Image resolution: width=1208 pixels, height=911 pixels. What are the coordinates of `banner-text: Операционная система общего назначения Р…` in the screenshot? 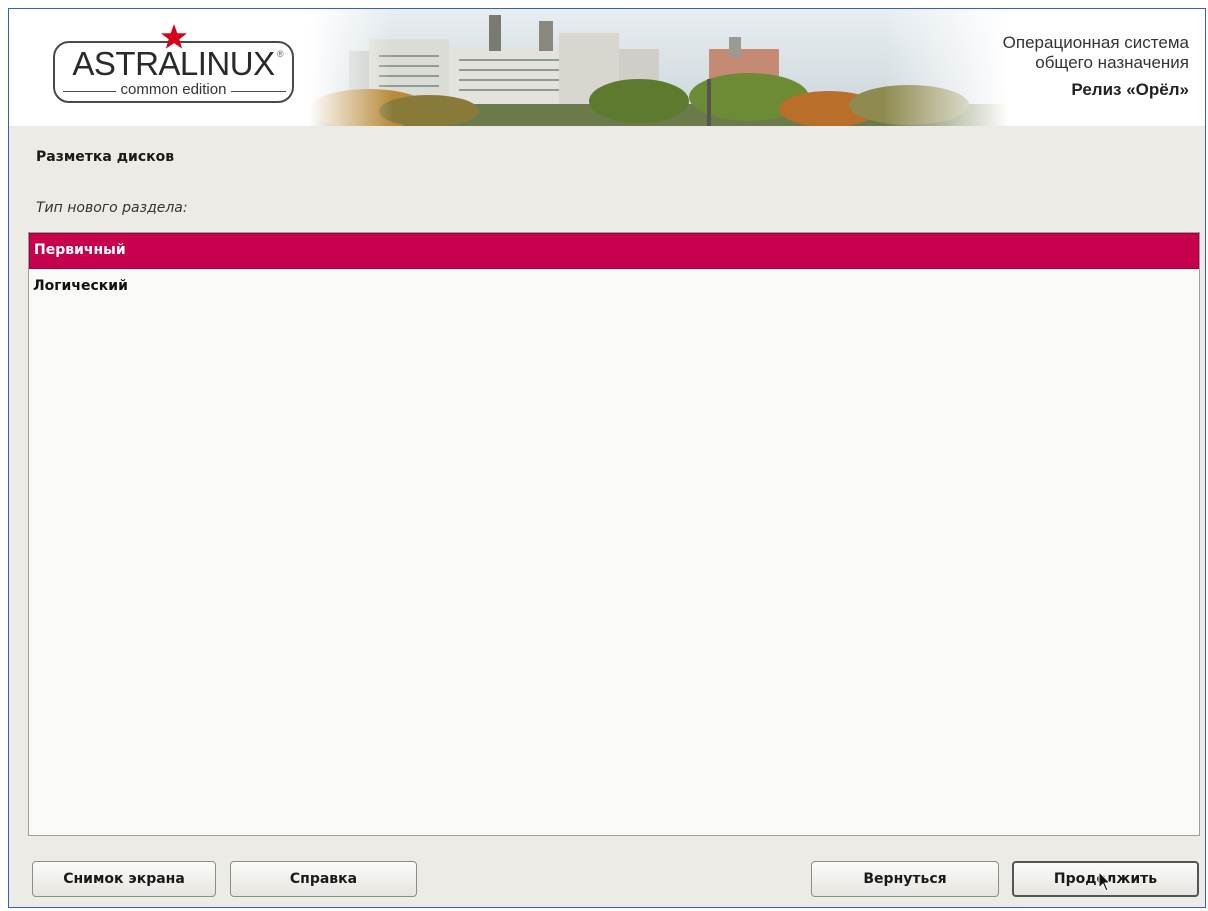 It's located at (1096, 68).